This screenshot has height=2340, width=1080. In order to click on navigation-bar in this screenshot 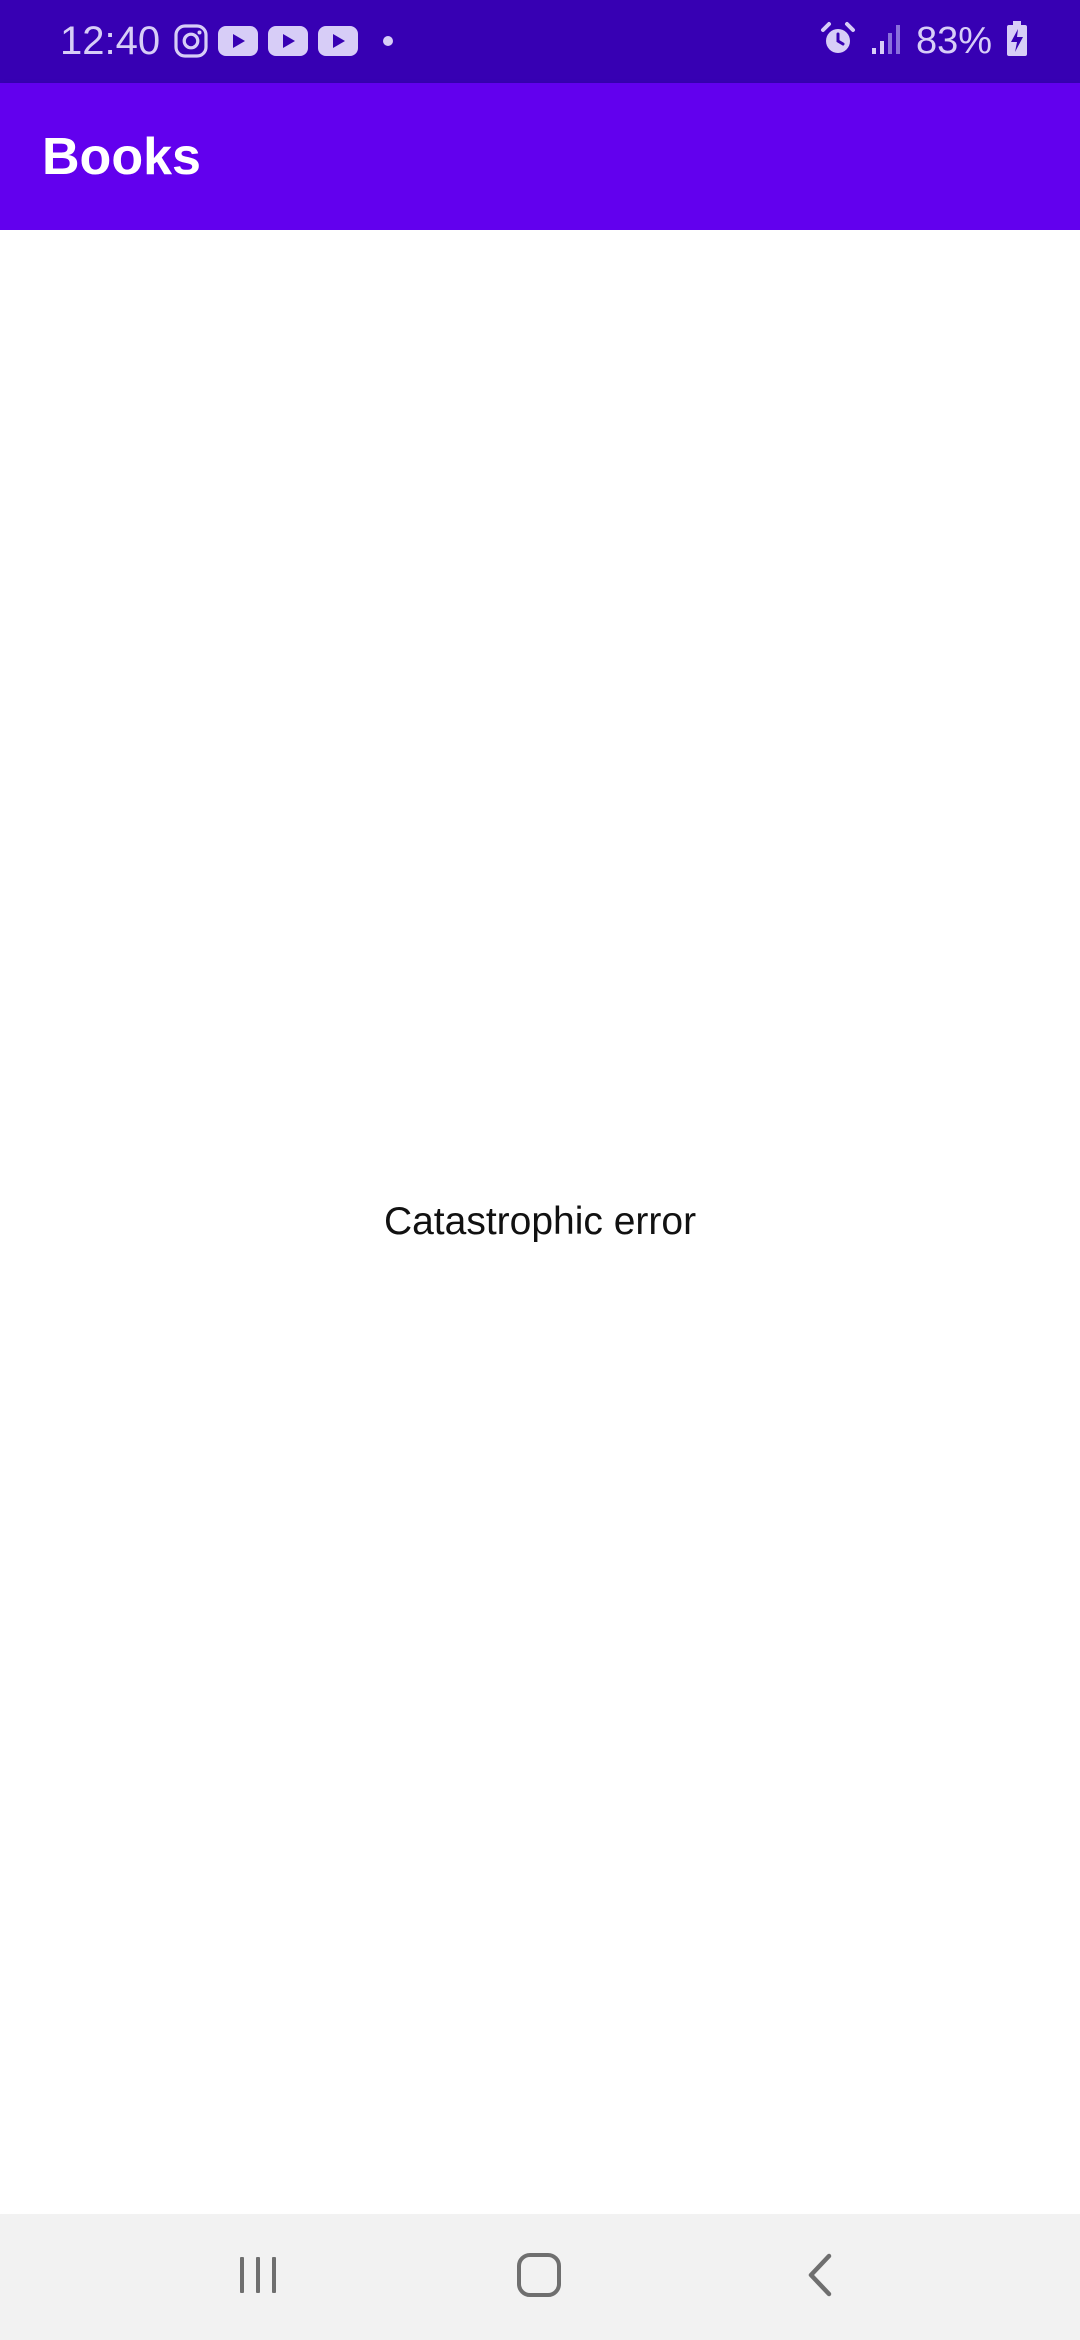, I will do `click(540, 2277)`.